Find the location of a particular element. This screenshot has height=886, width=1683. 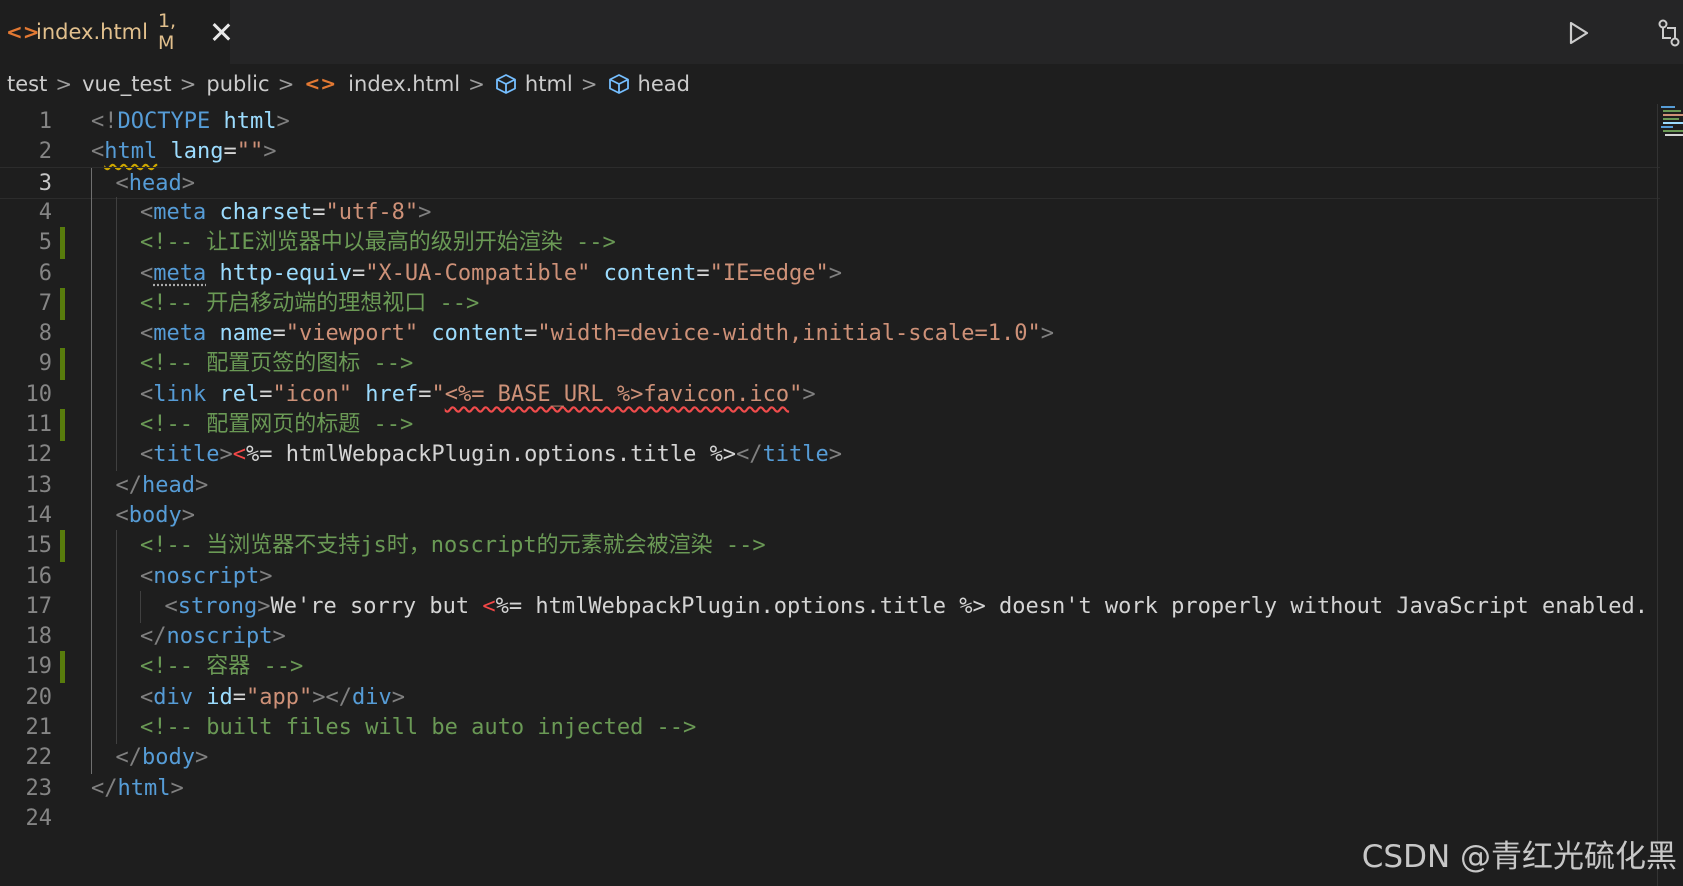

tab-label: index.html is located at coordinates (92, 32).